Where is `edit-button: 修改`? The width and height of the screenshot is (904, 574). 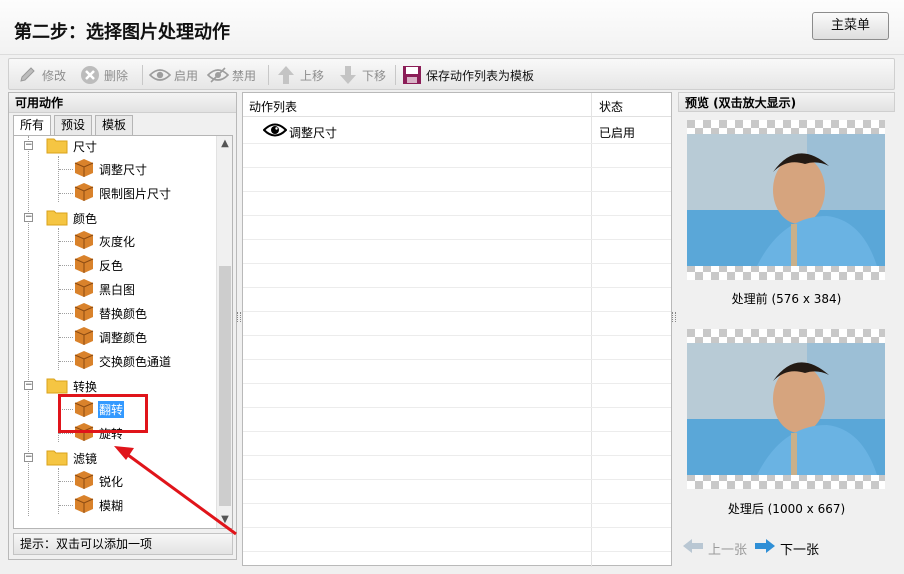
edit-button: 修改 is located at coordinates (41, 75).